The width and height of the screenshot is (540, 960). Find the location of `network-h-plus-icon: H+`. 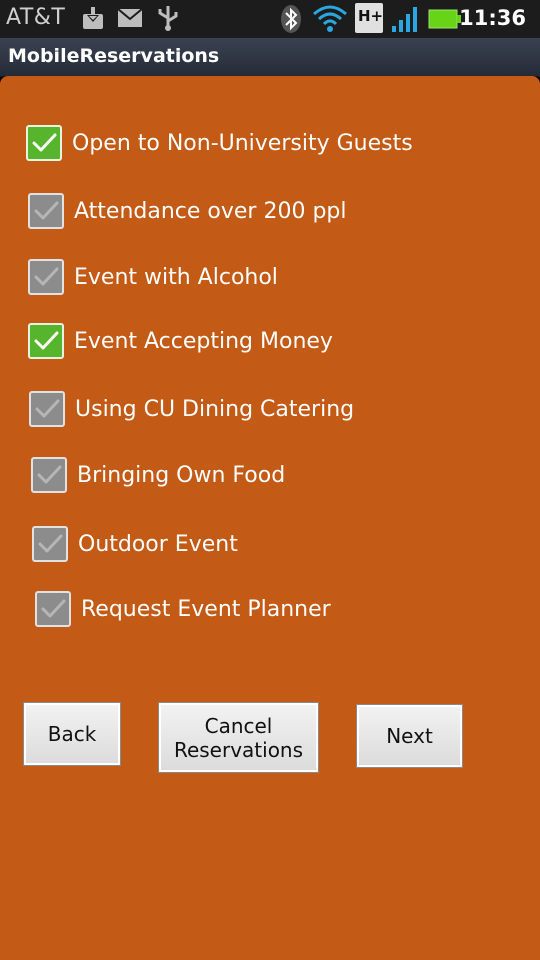

network-h-plus-icon: H+ is located at coordinates (369, 20).